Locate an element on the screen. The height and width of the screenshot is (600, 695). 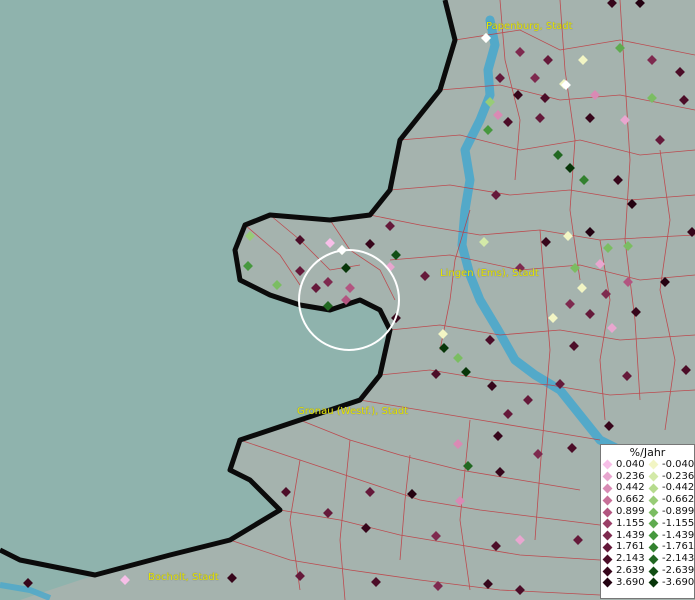
legend-entry-positive: 0.236 is located at coordinates (624, 476).